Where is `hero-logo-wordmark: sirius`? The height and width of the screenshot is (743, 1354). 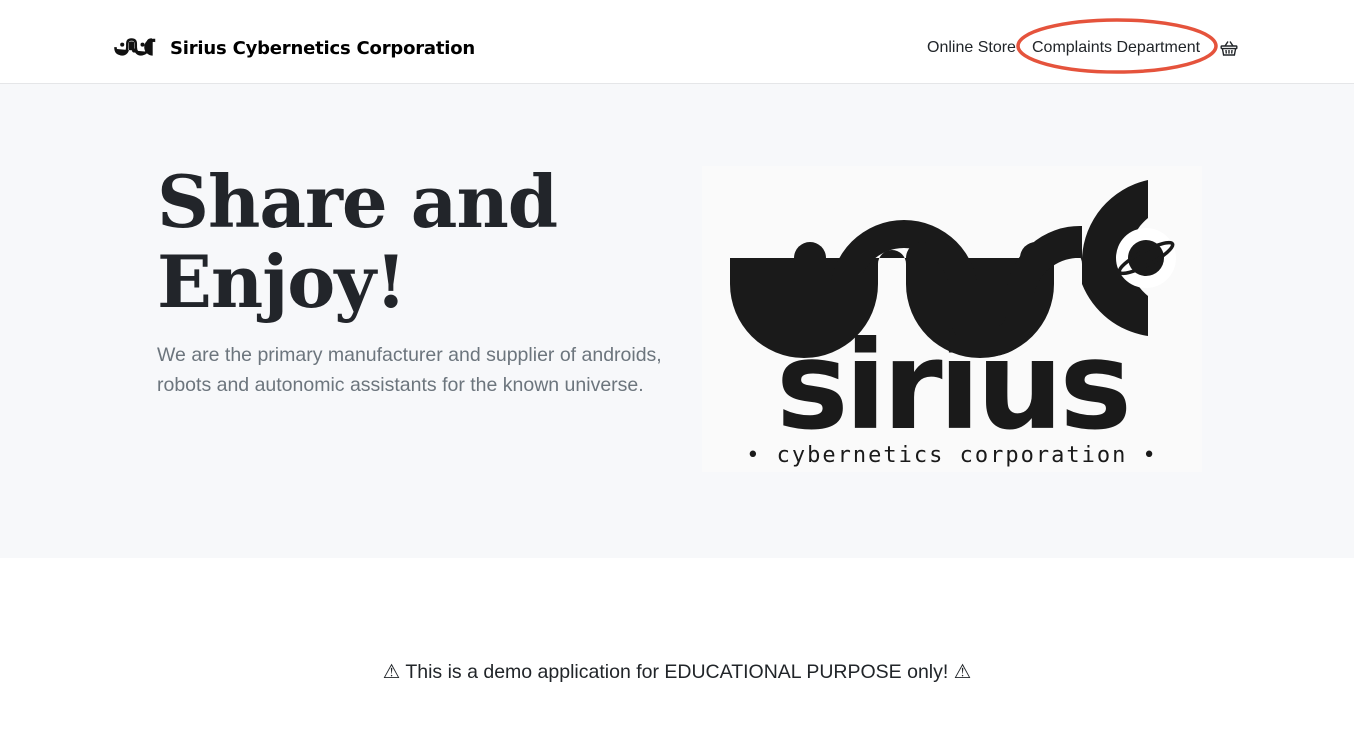
hero-logo-wordmark: sirius is located at coordinates (952, 386).